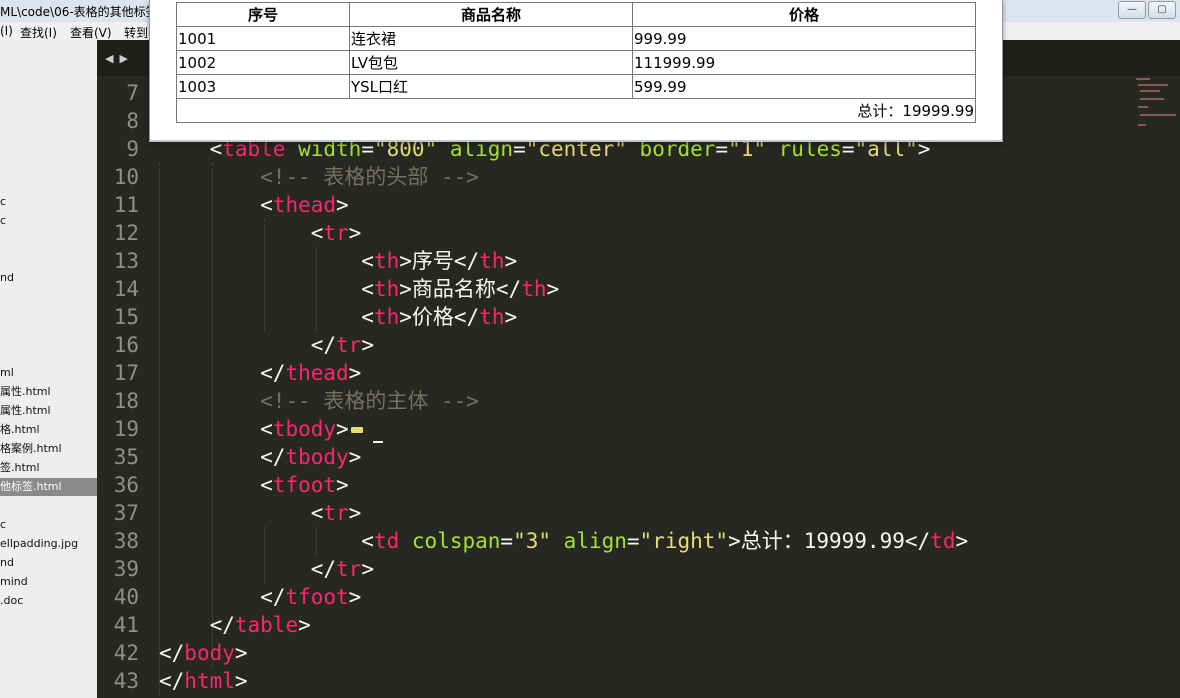  I want to click on table-cell: LV包包, so click(491, 62).